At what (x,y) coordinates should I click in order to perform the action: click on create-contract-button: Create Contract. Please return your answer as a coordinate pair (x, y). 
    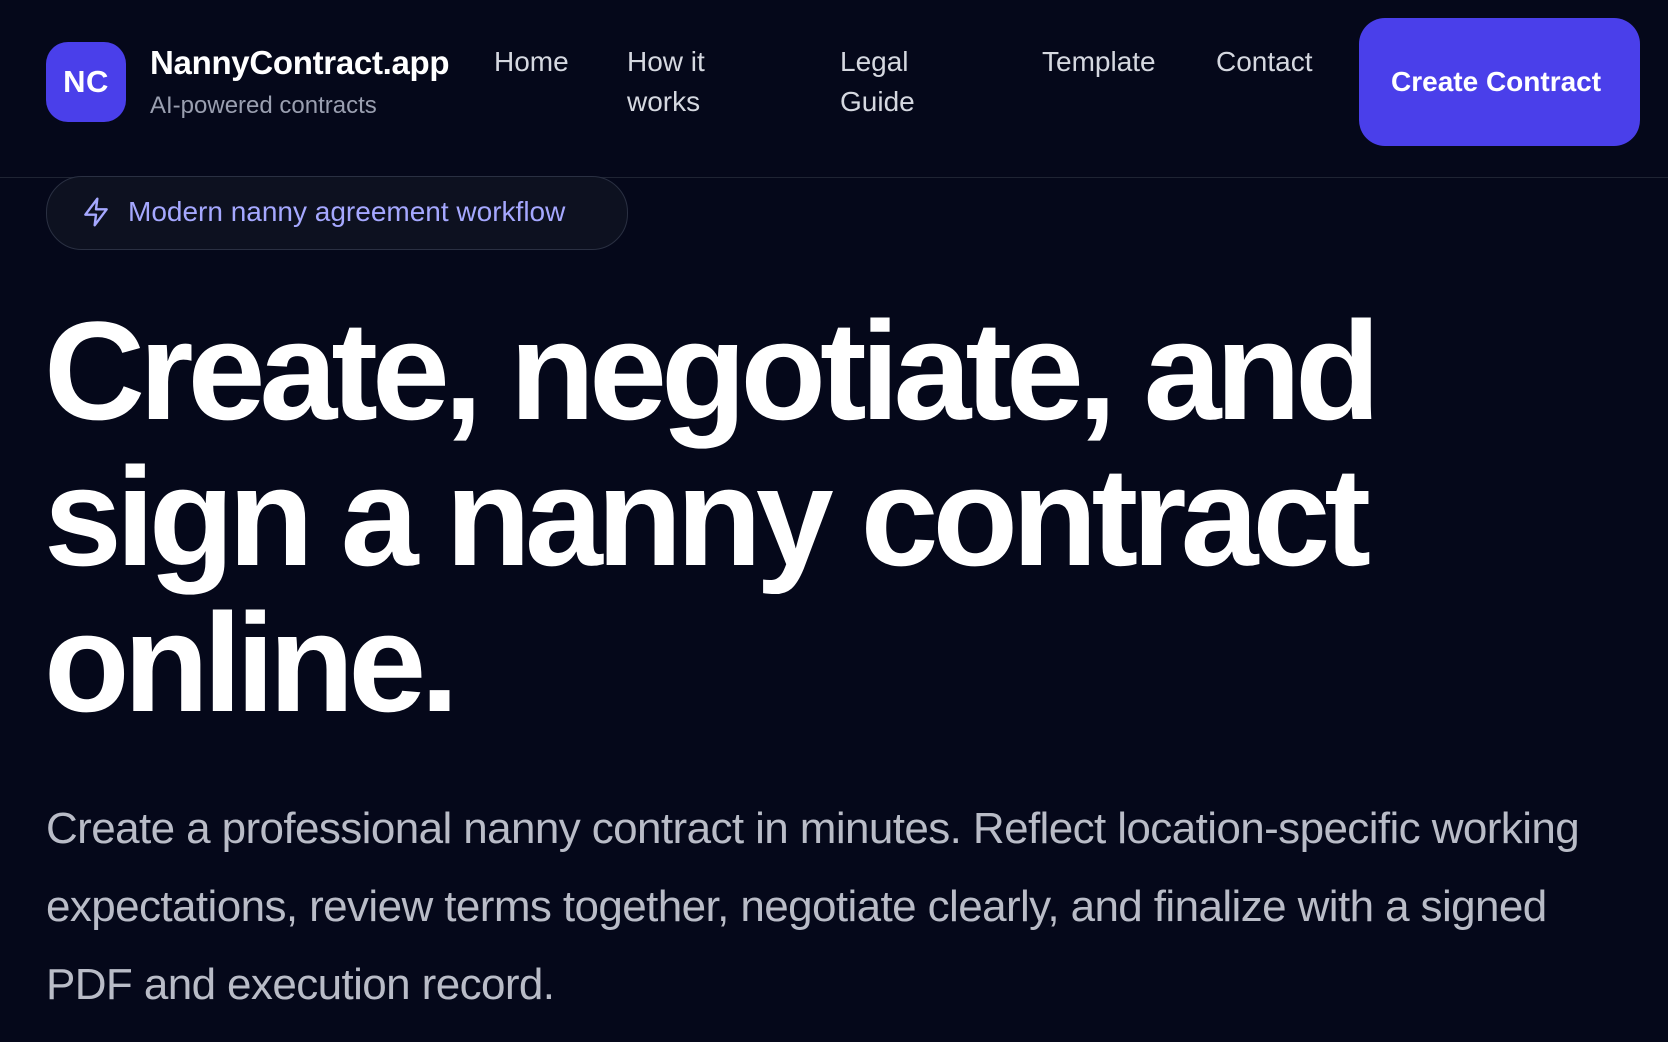
    Looking at the image, I should click on (1499, 82).